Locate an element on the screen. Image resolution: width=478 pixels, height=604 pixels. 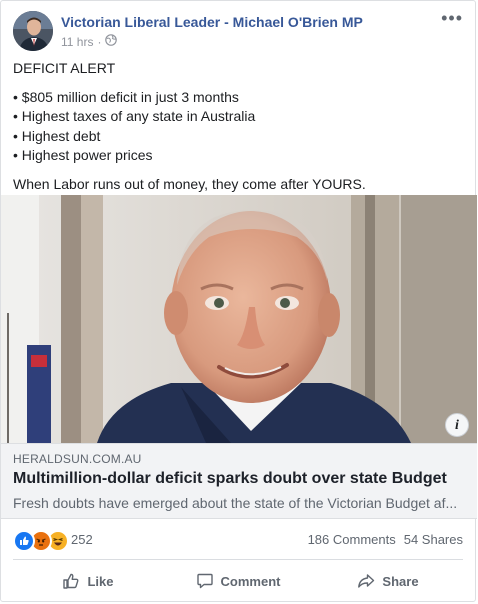
share-arrow-icon is located at coordinates (366, 581).